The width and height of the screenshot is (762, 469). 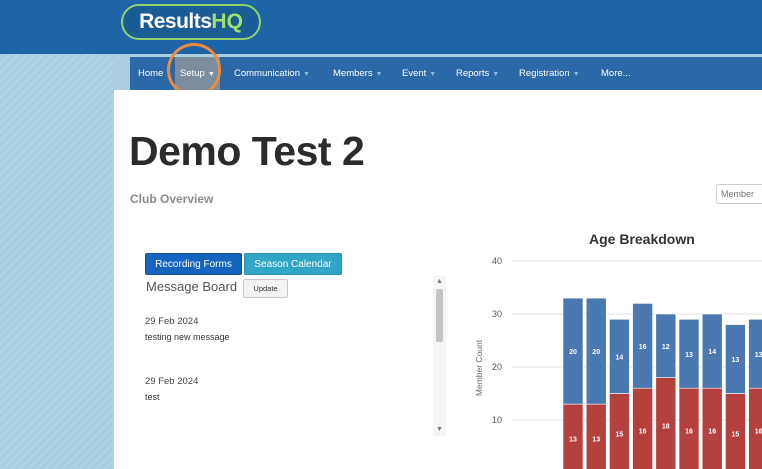 What do you see at coordinates (172, 199) in the screenshot?
I see `page-subtitle: Club Overview` at bounding box center [172, 199].